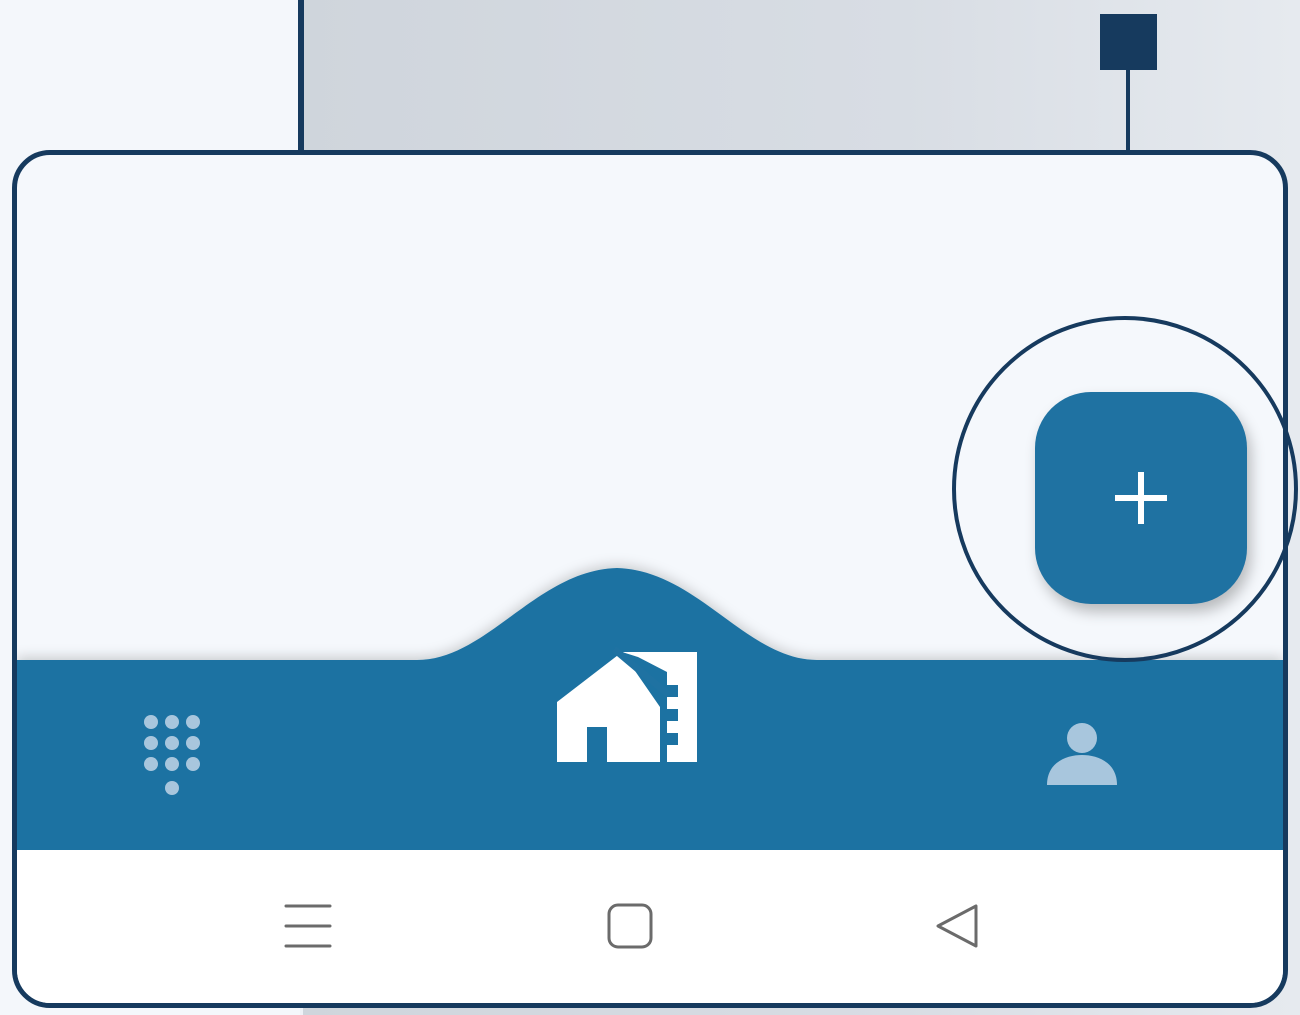 Image resolution: width=1300 pixels, height=1015 pixels. I want to click on annotation-highlight-circle, so click(1125, 489).